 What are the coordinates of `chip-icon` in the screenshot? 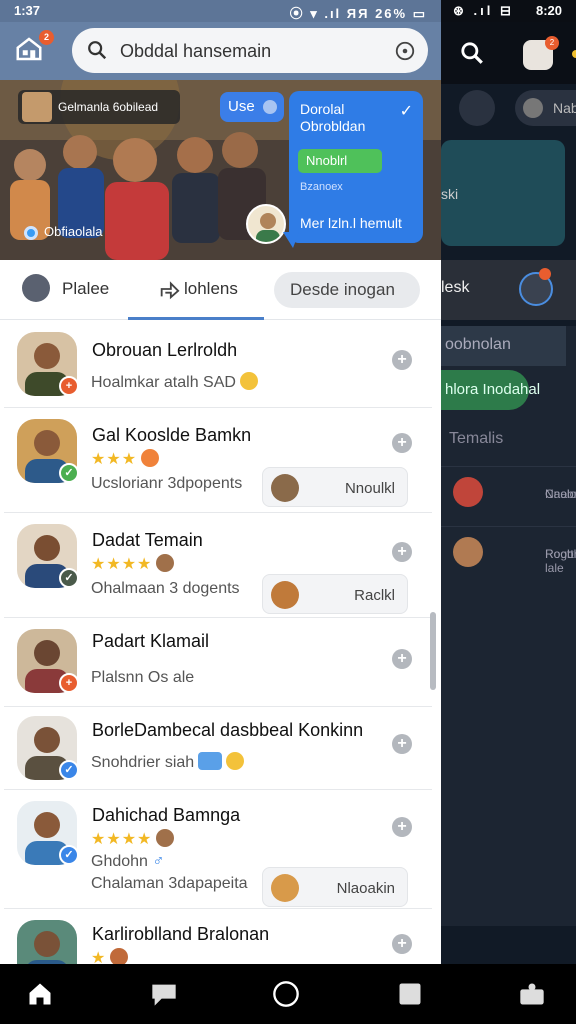 It's located at (270, 107).